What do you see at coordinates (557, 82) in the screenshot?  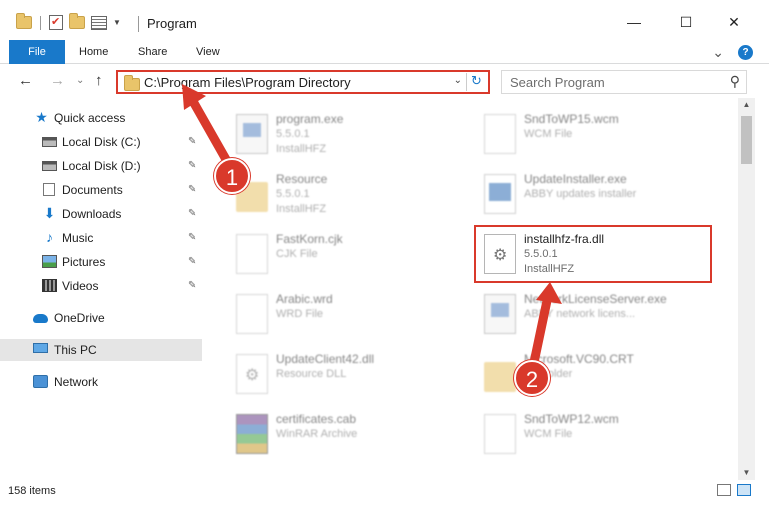 I see `search-placeholder: Search Program` at bounding box center [557, 82].